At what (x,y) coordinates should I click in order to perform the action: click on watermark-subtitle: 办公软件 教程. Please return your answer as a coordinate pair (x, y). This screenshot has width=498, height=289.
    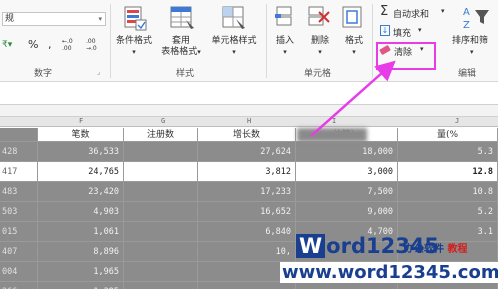
    Looking at the image, I should click on (435, 247).